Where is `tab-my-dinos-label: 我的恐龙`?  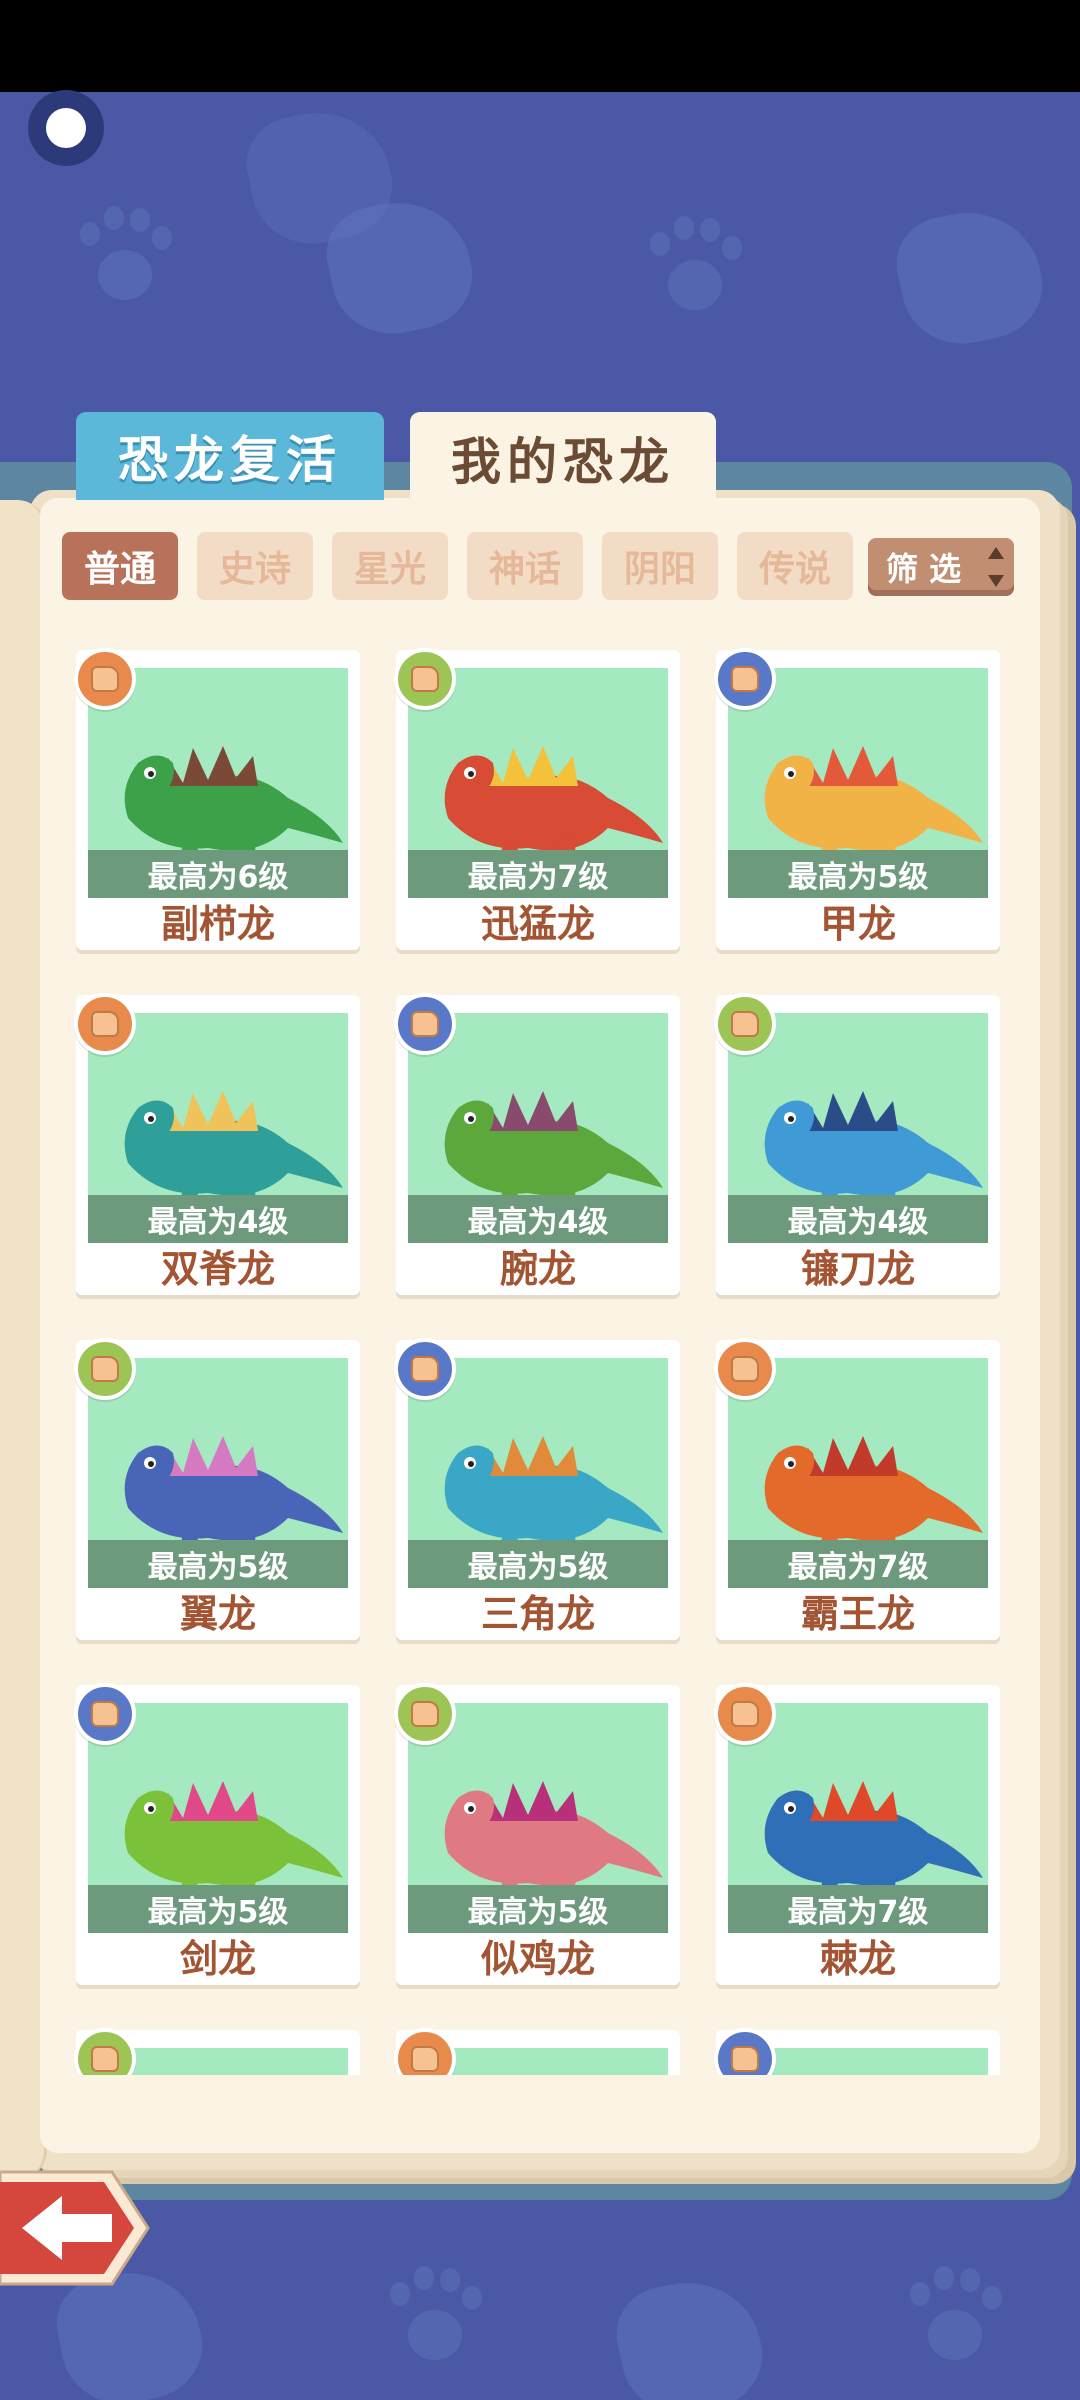 tab-my-dinos-label: 我的恐龙 is located at coordinates (563, 462).